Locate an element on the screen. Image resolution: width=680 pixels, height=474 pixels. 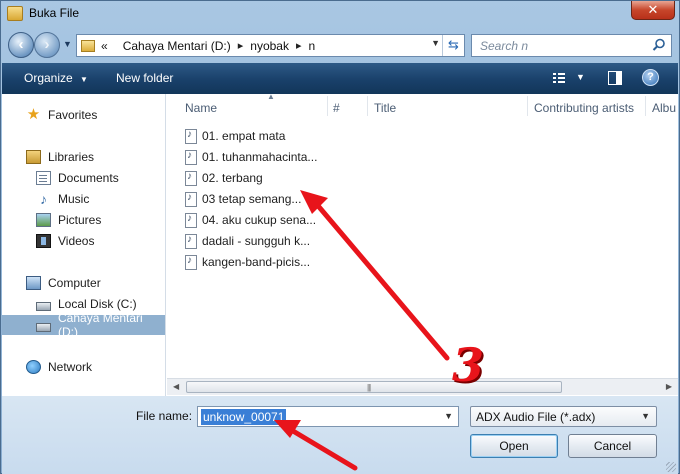
window-title: Buka File is located at coordinates (54, 13).